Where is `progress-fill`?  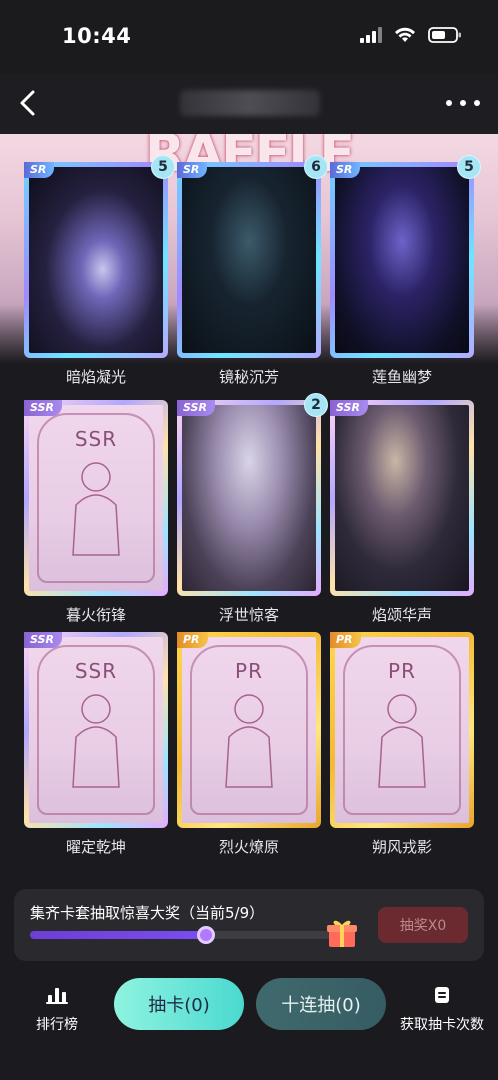 progress-fill is located at coordinates (118, 935).